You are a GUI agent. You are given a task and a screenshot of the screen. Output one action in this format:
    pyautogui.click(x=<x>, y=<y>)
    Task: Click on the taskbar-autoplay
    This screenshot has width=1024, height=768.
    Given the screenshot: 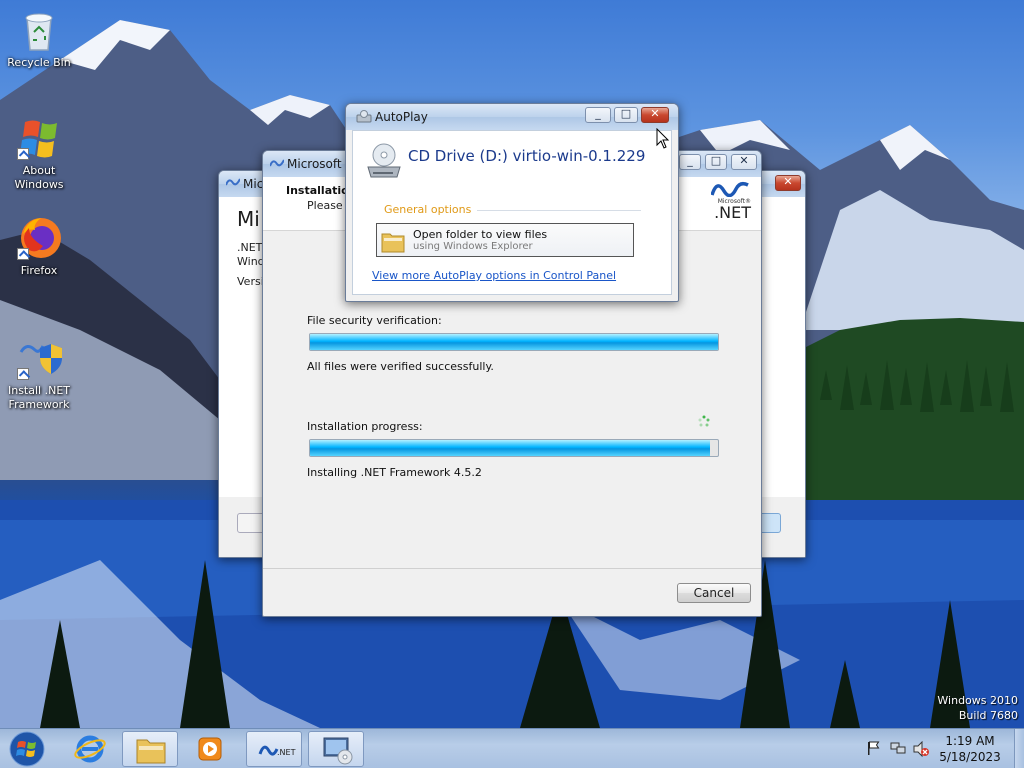 What is the action you would take?
    pyautogui.click(x=336, y=749)
    